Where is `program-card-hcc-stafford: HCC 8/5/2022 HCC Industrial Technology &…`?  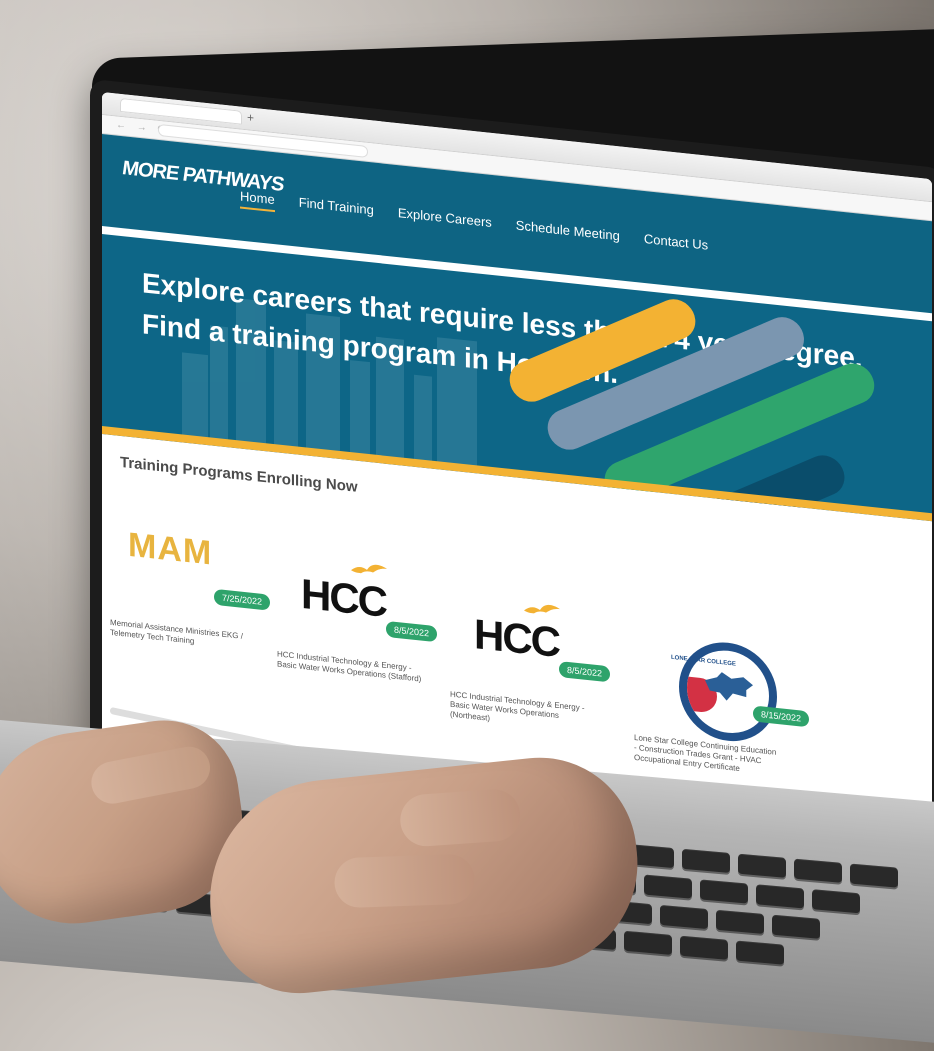 program-card-hcc-stafford: HCC 8/5/2022 HCC Industrial Technology &… is located at coordinates (362, 633).